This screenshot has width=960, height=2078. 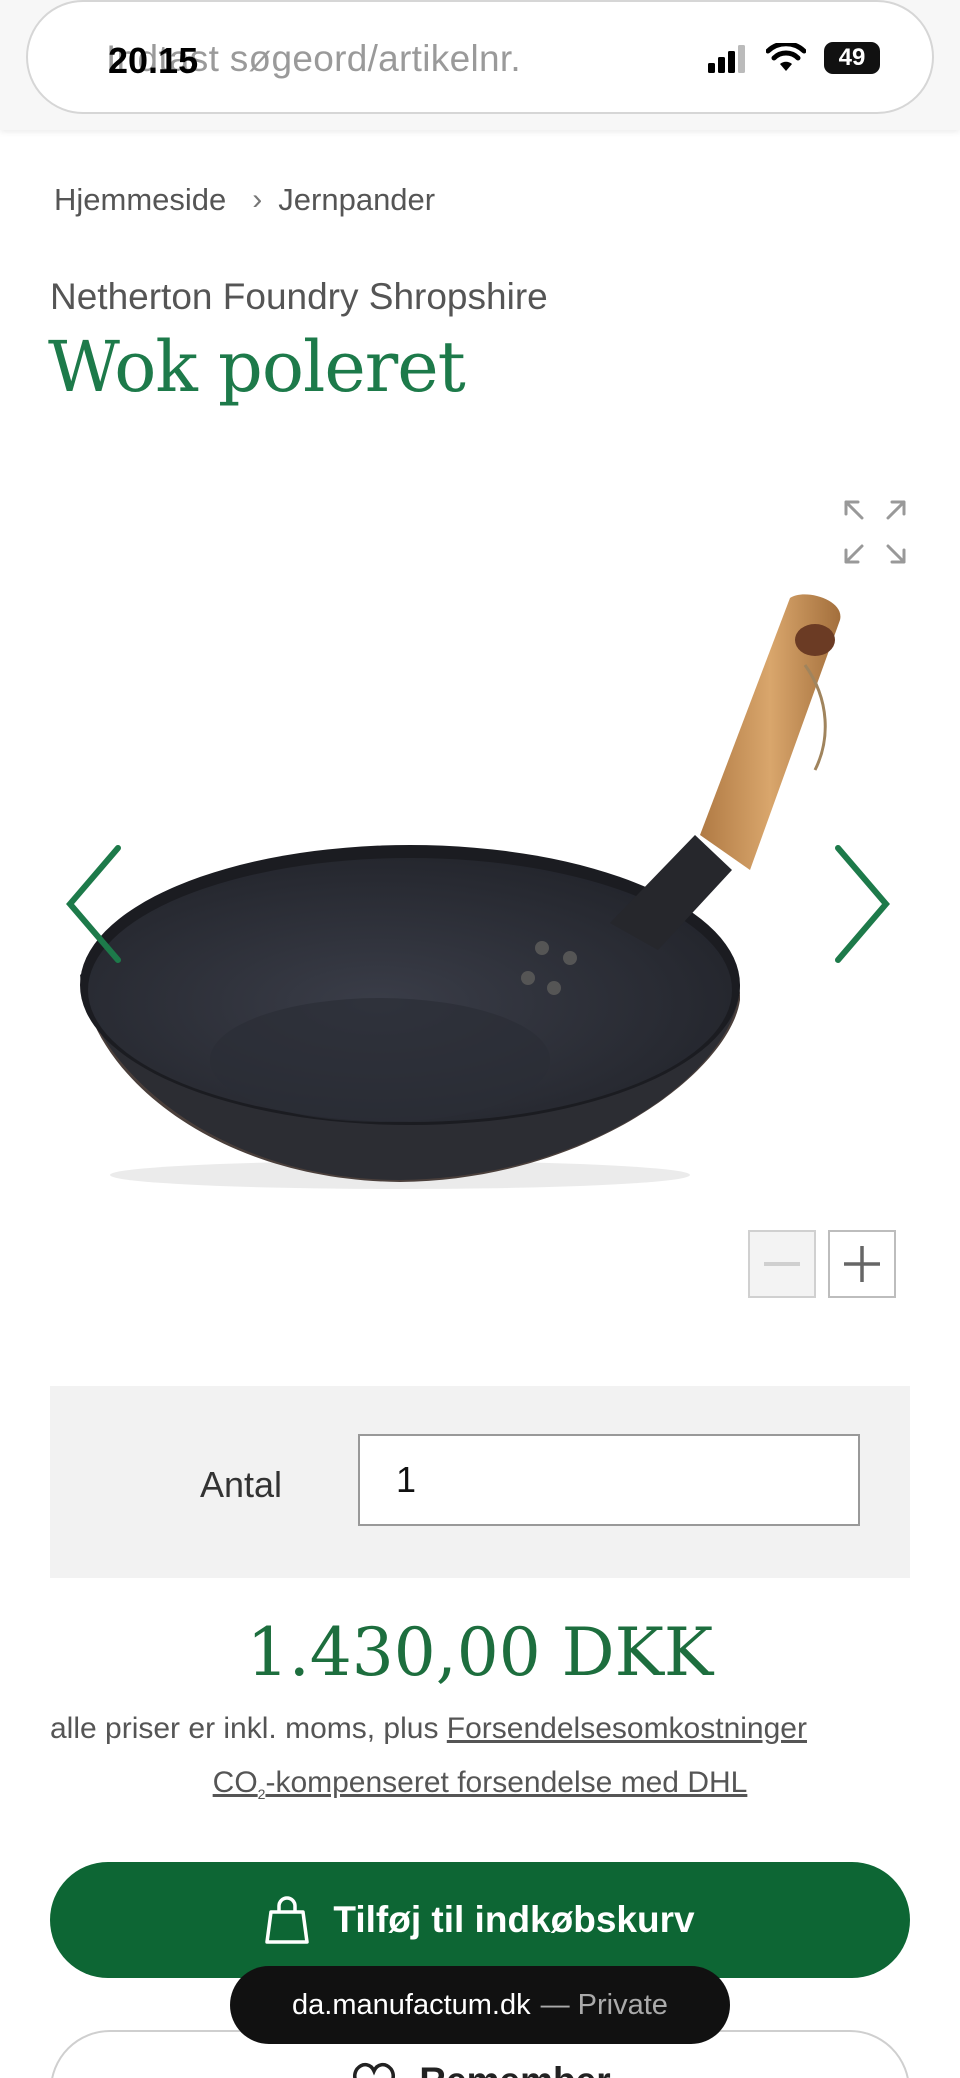 What do you see at coordinates (257, 199) in the screenshot?
I see `chevron-right-icon: ›` at bounding box center [257, 199].